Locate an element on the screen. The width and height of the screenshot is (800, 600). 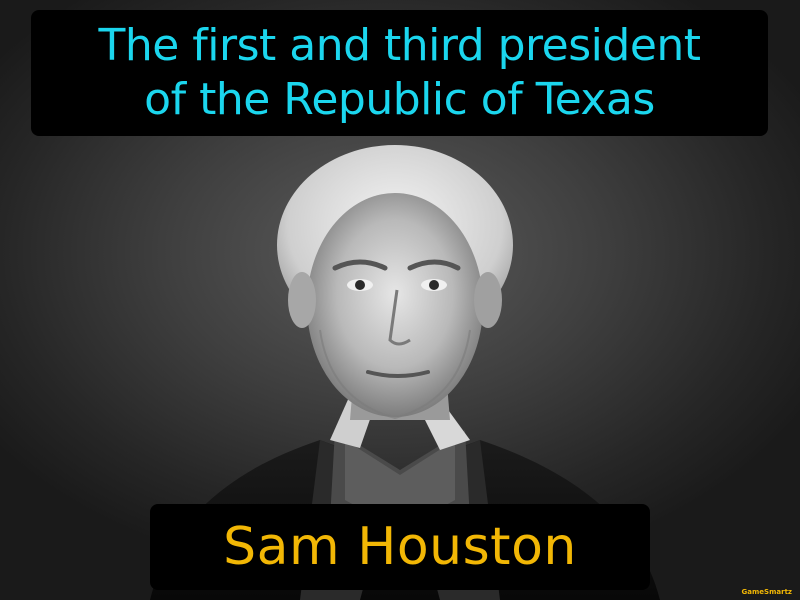
brand-watermark: GameSmartz is located at coordinates (766, 592).